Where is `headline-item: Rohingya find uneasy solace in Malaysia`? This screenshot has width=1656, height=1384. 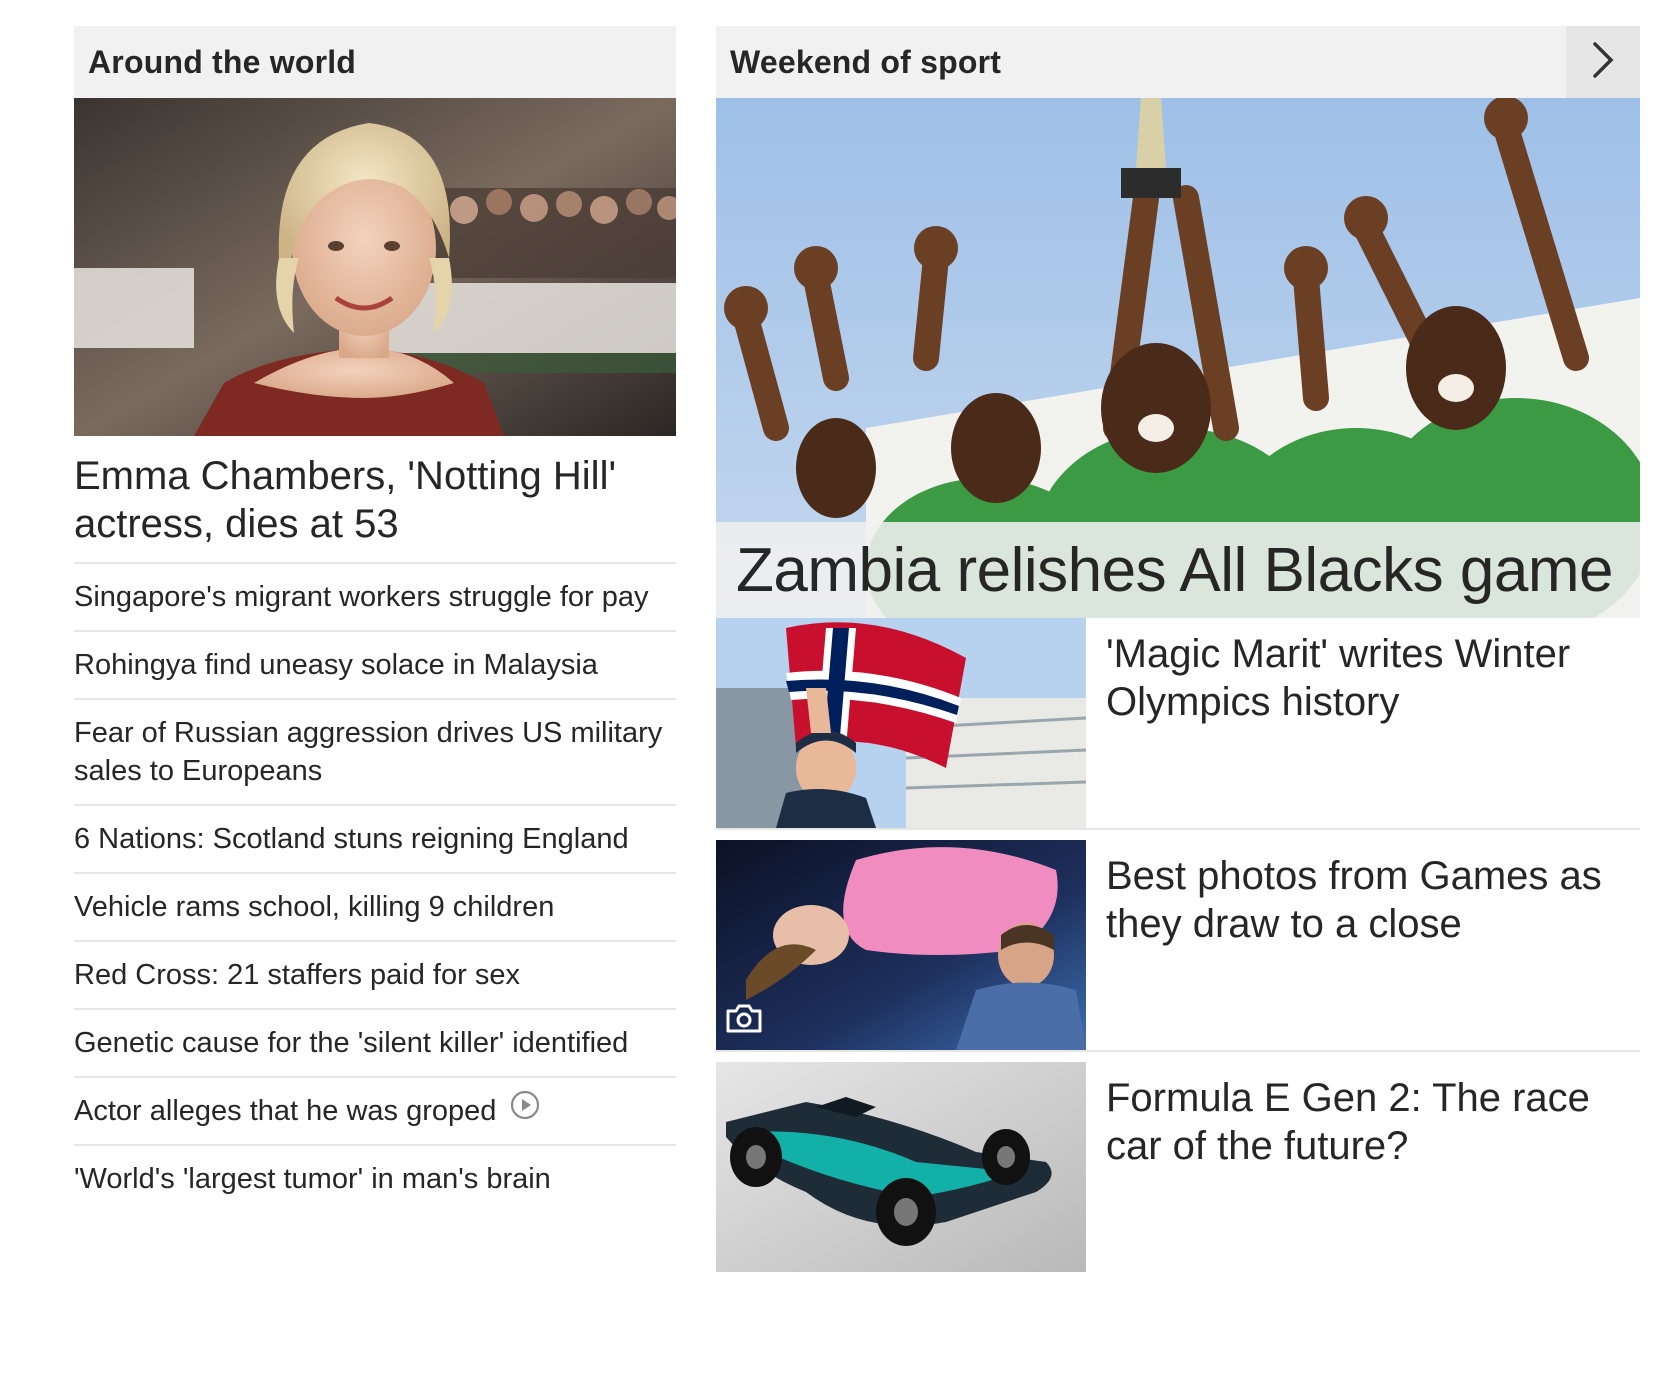 headline-item: Rohingya find uneasy solace in Malaysia is located at coordinates (375, 666).